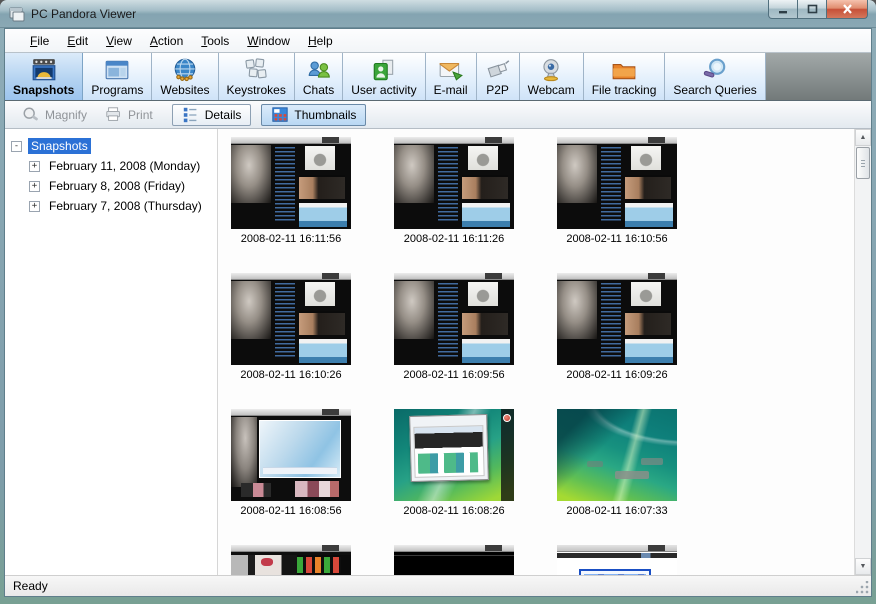  I want to click on user-activity-icon, so click(383, 70).